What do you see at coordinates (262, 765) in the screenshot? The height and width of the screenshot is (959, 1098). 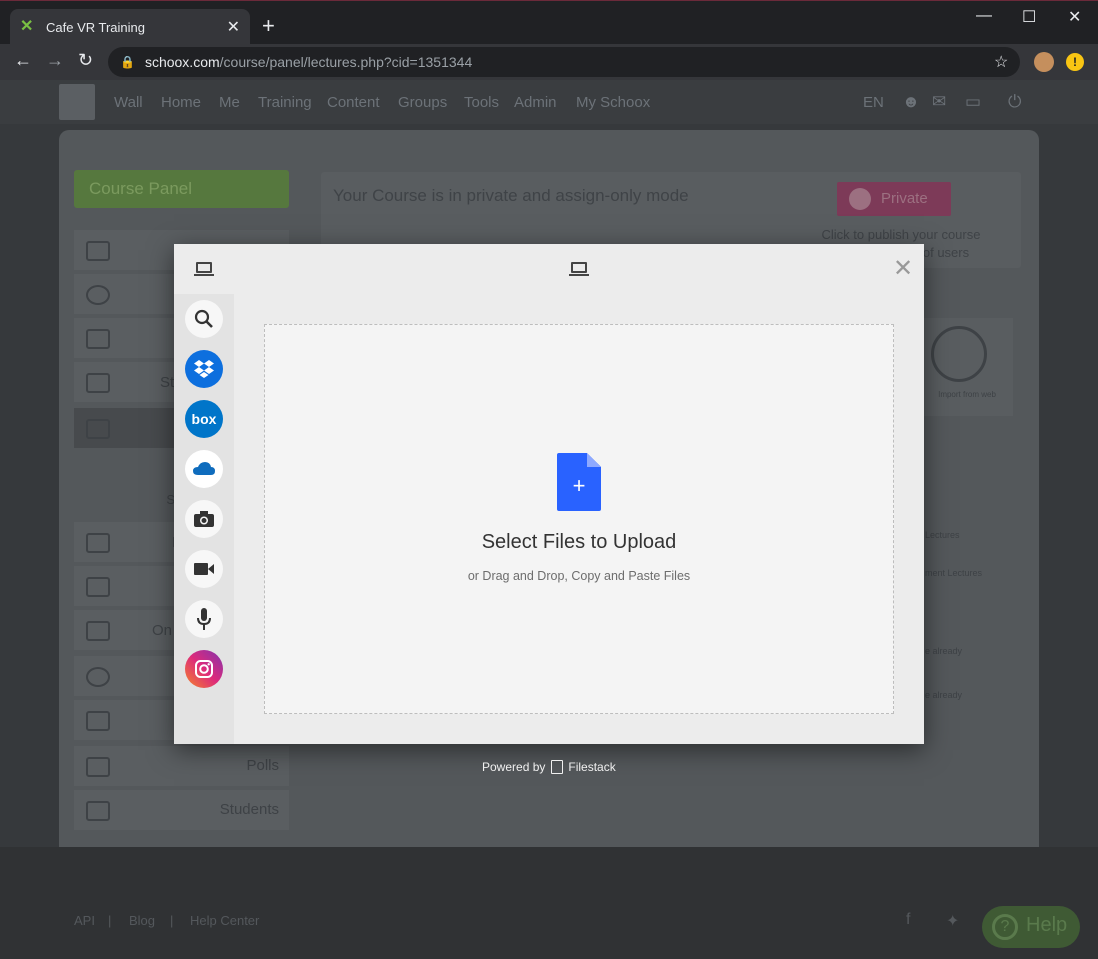 I see `polls-label: Polls` at bounding box center [262, 765].